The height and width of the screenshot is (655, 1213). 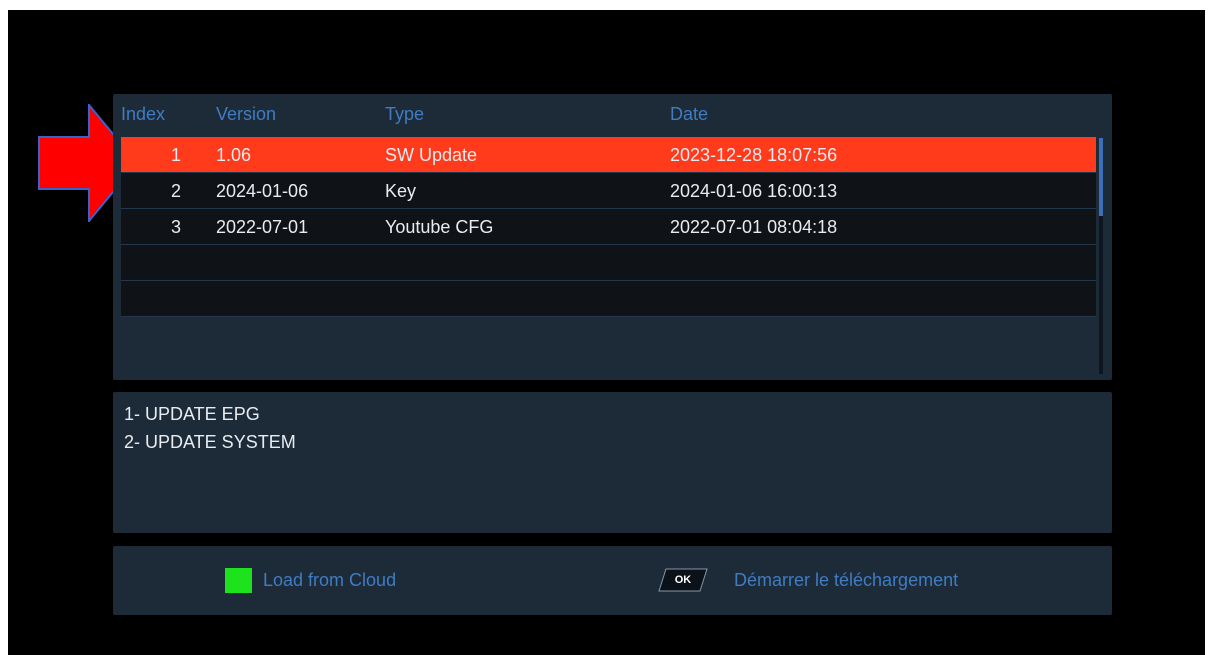 I want to click on info-line-2: 2- UPDATE SYSTEM, so click(x=210, y=442).